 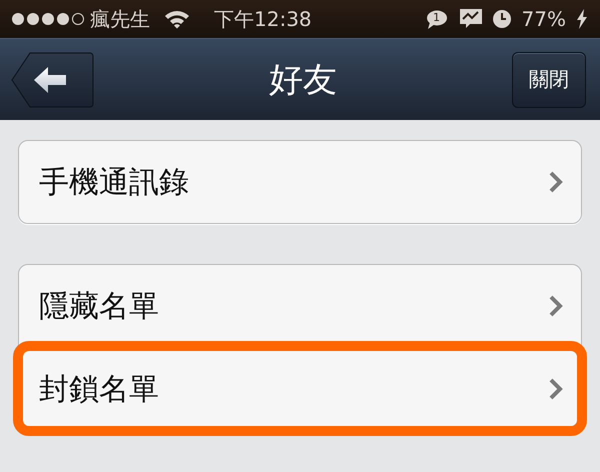 What do you see at coordinates (114, 183) in the screenshot?
I see `item-label: 手機通訊錄` at bounding box center [114, 183].